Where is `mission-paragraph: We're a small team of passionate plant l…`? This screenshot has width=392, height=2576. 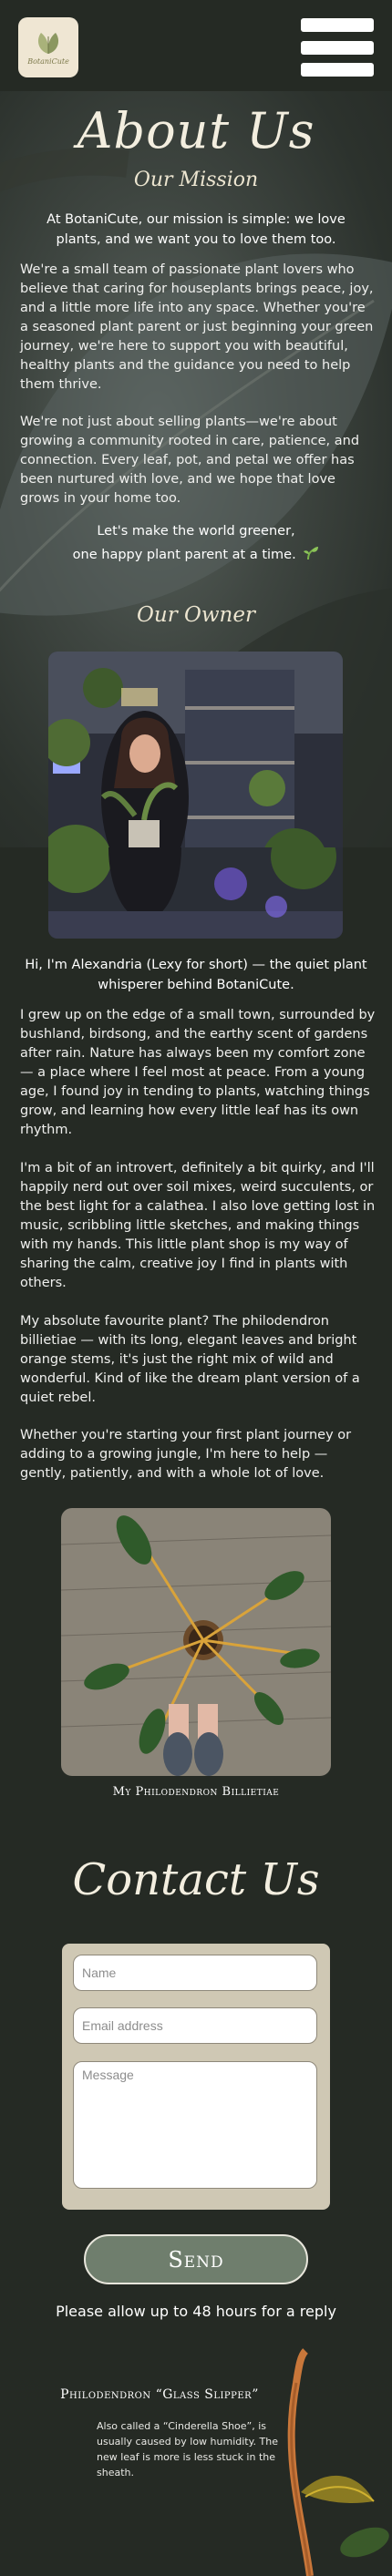
mission-paragraph: We're a small team of passionate plant l… is located at coordinates (197, 327).